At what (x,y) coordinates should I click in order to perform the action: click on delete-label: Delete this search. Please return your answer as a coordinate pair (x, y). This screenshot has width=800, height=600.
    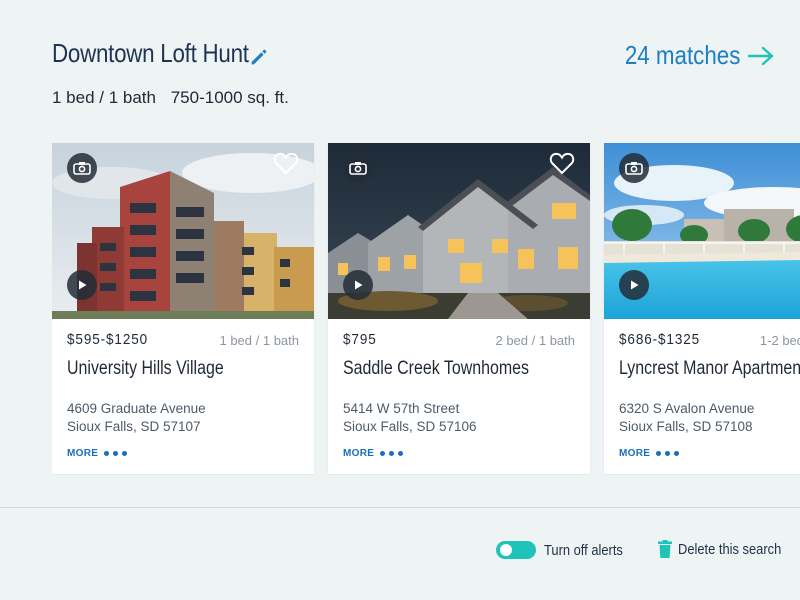
    Looking at the image, I should click on (730, 549).